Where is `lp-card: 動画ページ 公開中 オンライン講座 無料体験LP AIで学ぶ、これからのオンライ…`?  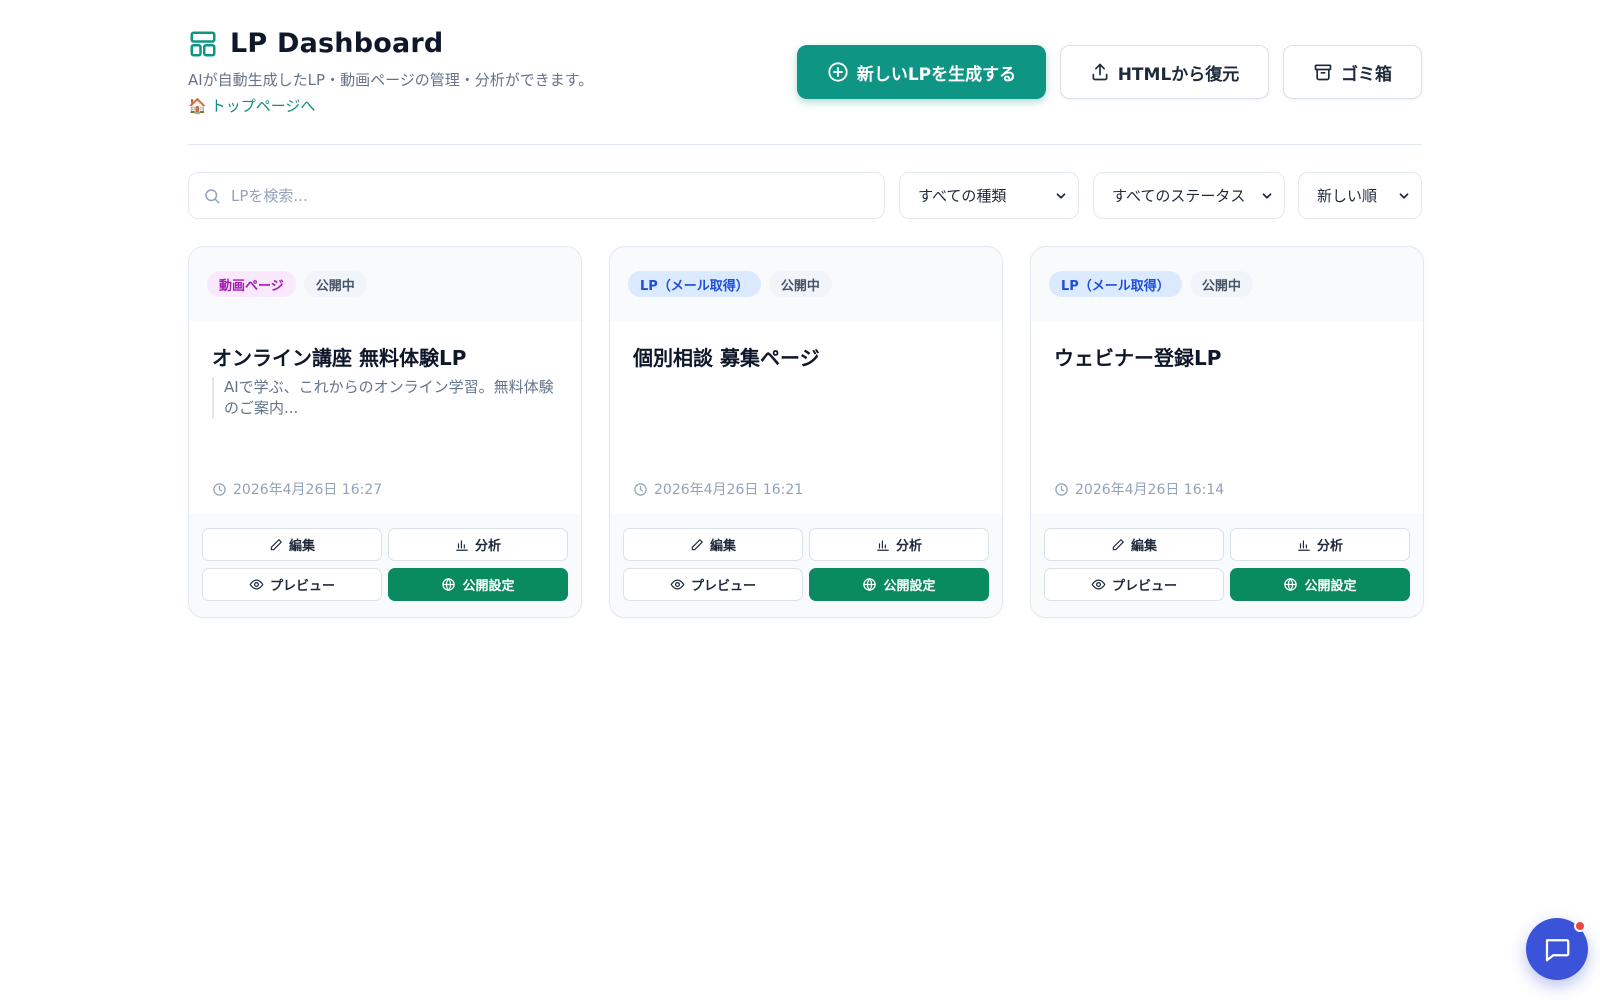
lp-card: 動画ページ 公開中 オンライン講座 無料体験LP AIで学ぶ、これからのオンライ… is located at coordinates (385, 432).